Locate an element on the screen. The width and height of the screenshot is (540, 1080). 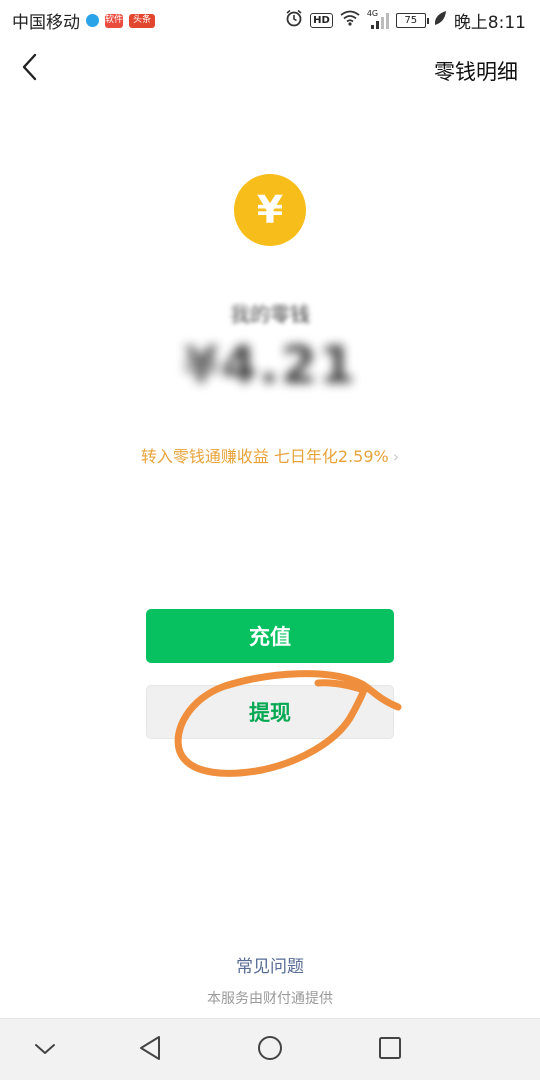
recharge-button-label: 充值 is located at coordinates (270, 637).